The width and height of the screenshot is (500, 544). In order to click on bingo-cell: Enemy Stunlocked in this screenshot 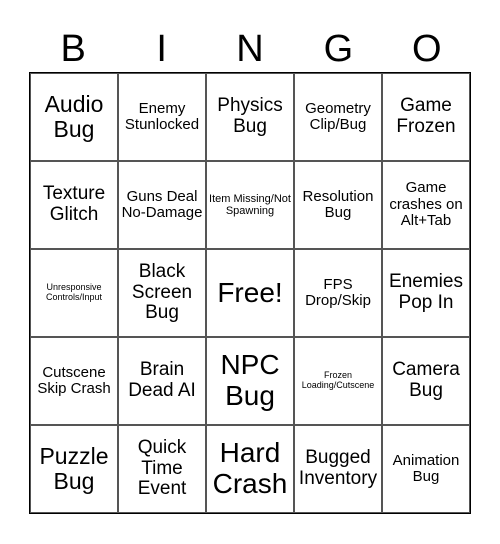, I will do `click(162, 117)`.